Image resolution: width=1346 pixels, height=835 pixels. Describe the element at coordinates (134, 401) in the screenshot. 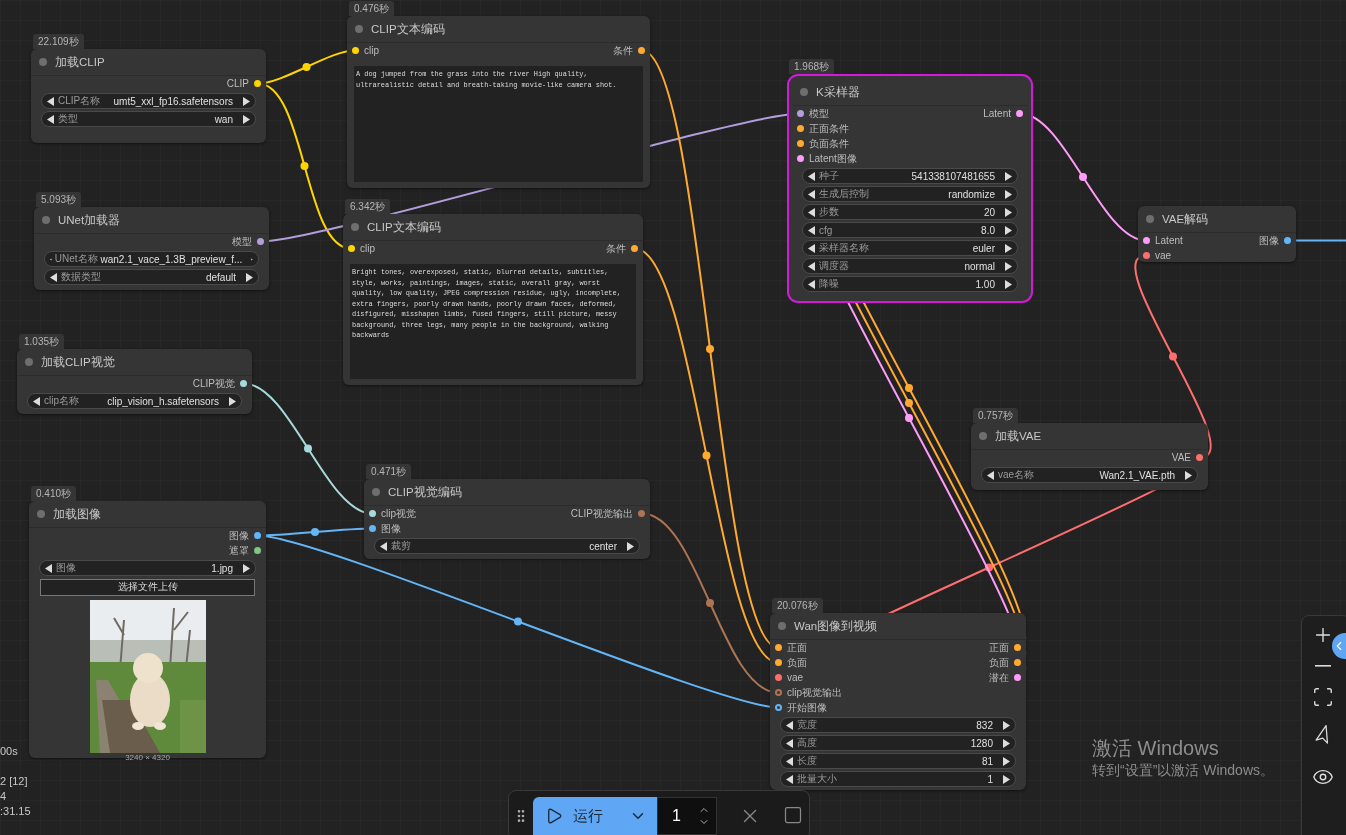

I see `value-widget: clip名称 clip_vision_h.safetensors` at that location.